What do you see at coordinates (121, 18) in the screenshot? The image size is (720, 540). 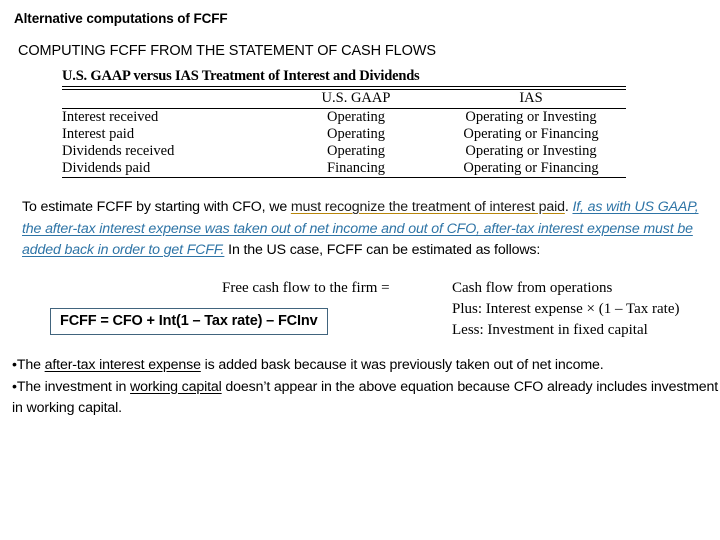 I see `page-title: Alternative computations of FCFF` at bounding box center [121, 18].